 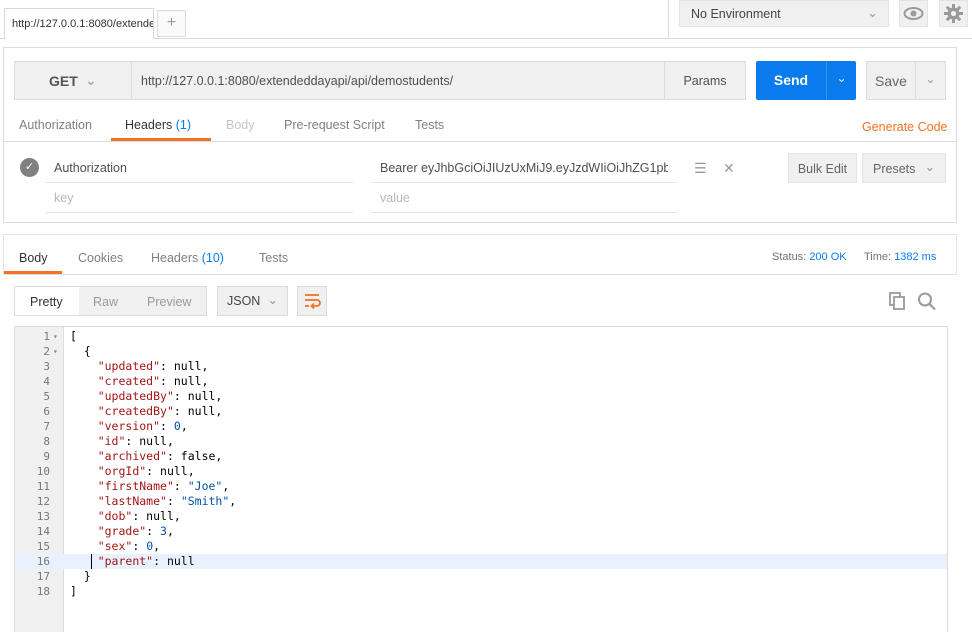 I want to click on code-line: 13 "dob": null,, so click(x=481, y=516).